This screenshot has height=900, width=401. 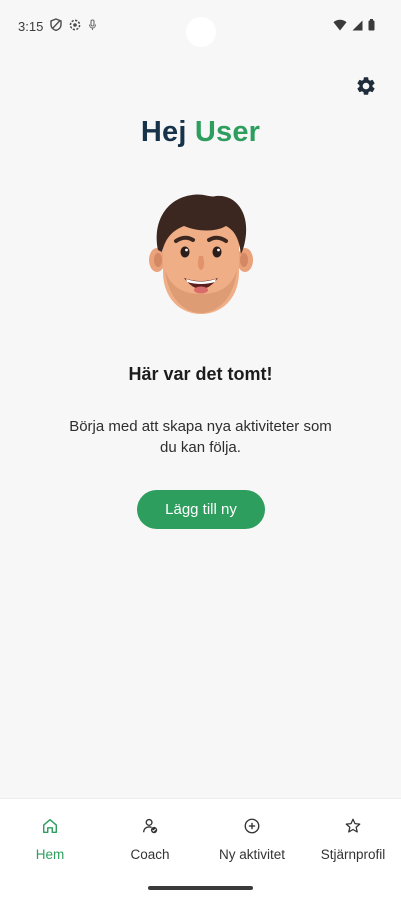 I want to click on status-left-icons, so click(x=73, y=24).